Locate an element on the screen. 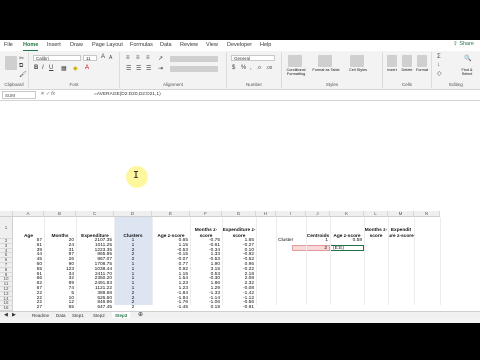 The height and width of the screenshot is (360, 480). active-cell-editor: (E:E) is located at coordinates (347, 247).